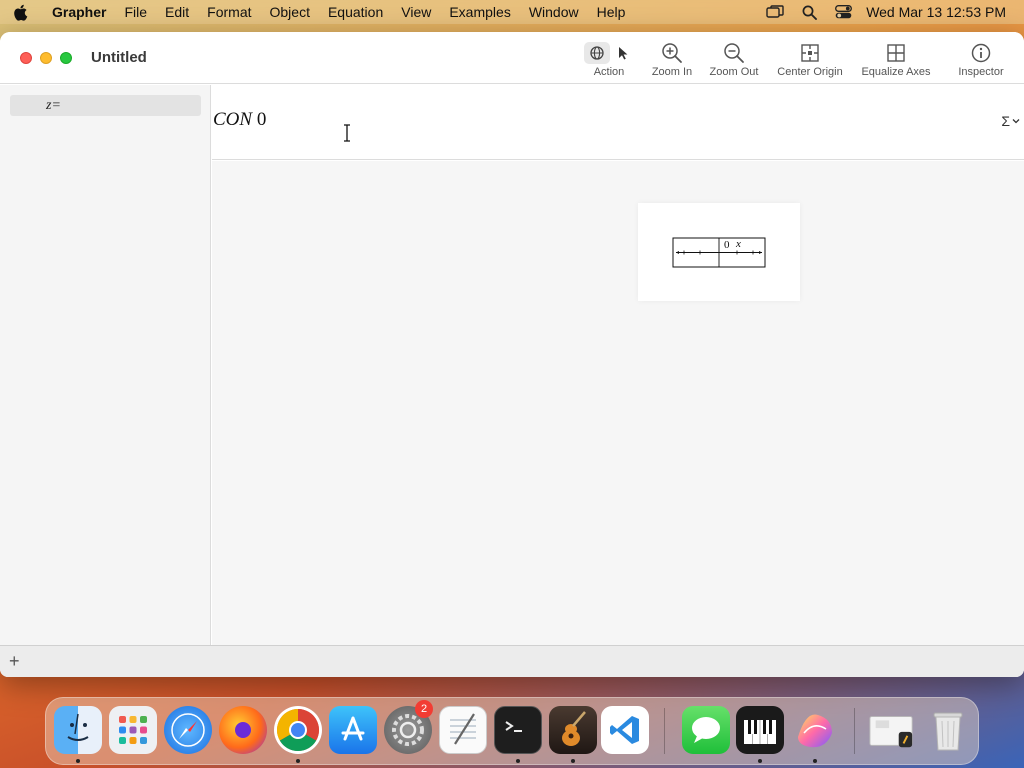  What do you see at coordinates (233, 119) in the screenshot?
I see `equation-variable: CON` at bounding box center [233, 119].